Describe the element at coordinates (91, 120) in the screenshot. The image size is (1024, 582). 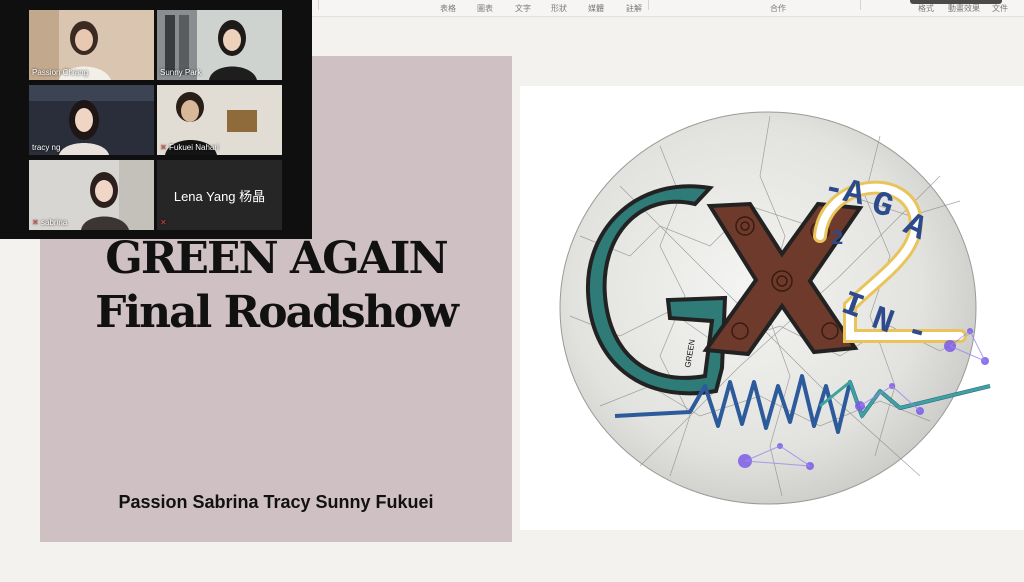
I see `participant-tile-tracy: tracy ng` at that location.